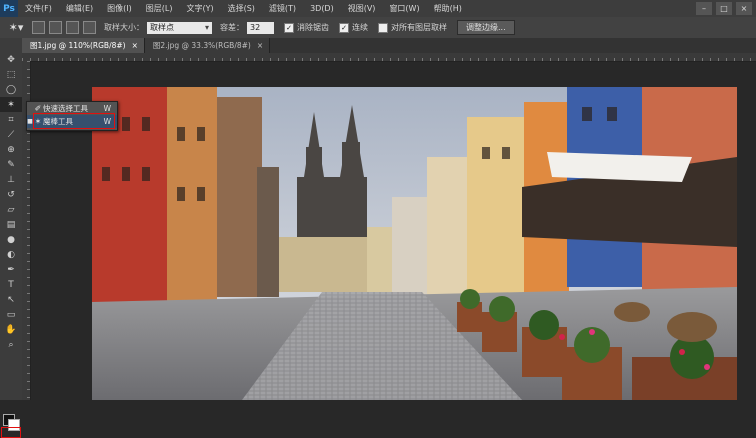 The width and height of the screenshot is (756, 438). What do you see at coordinates (344, 27) in the screenshot?
I see `contiguous-checkbox: ✓` at bounding box center [344, 27].